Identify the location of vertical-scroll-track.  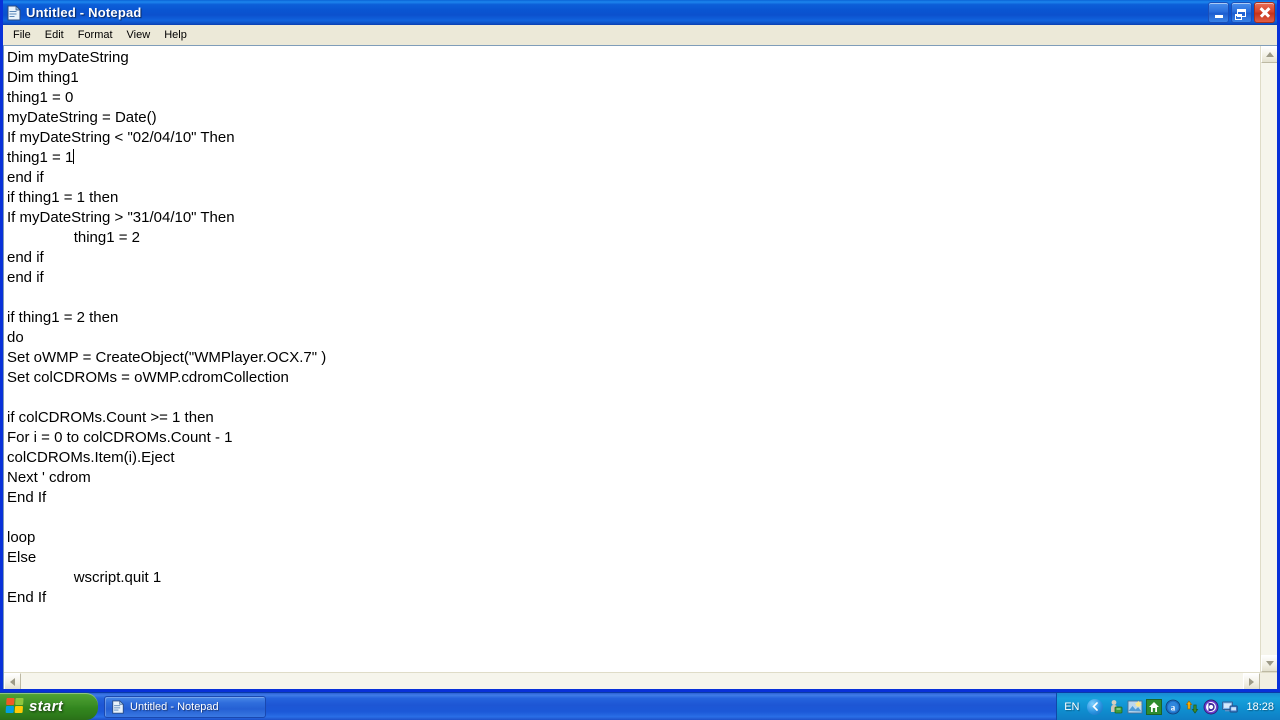
(1269, 359).